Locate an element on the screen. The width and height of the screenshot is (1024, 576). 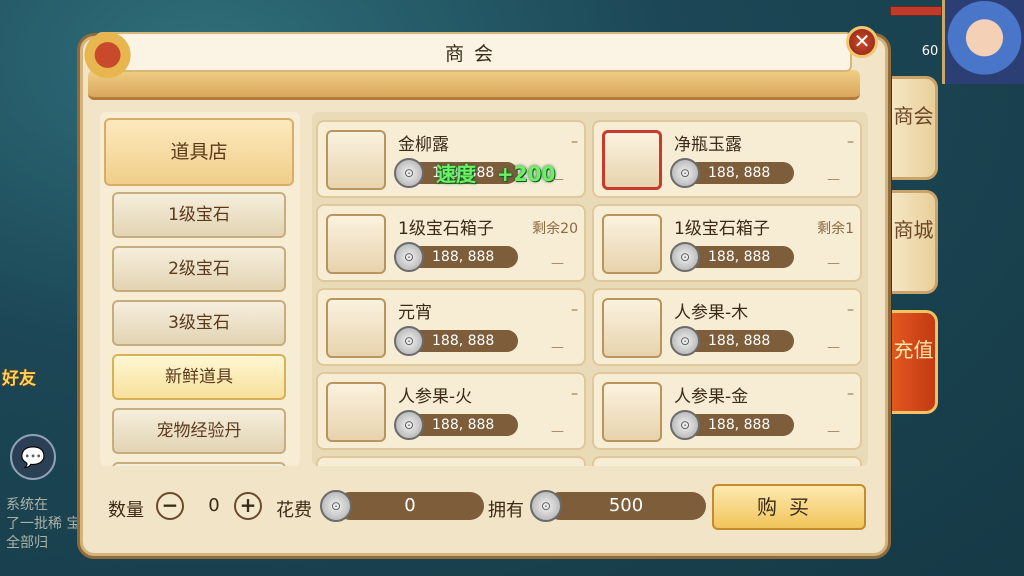
level-badge: 60 is located at coordinates (930, 51).